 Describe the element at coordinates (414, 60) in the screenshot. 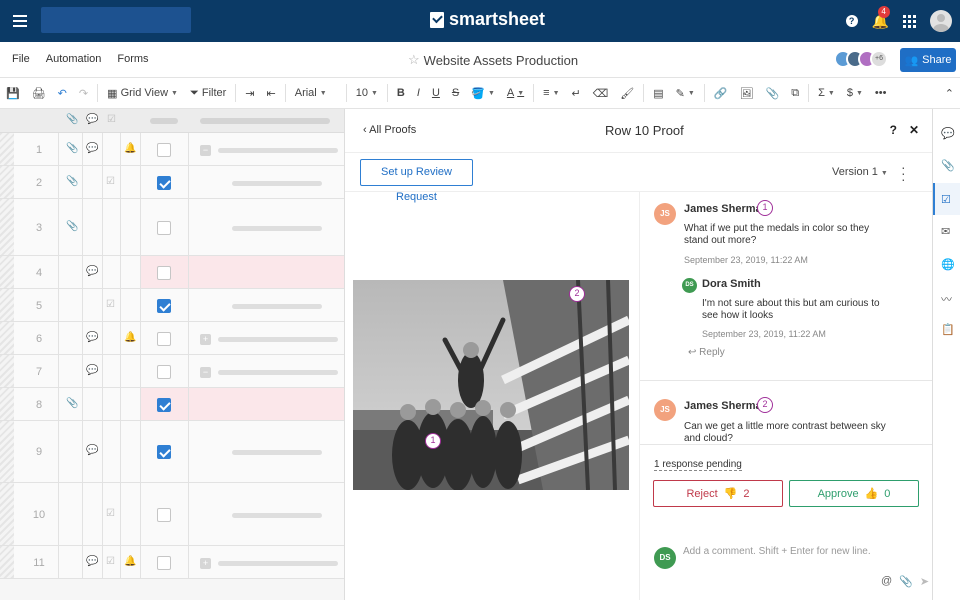

I see `favorite-star-icon: ☆` at that location.